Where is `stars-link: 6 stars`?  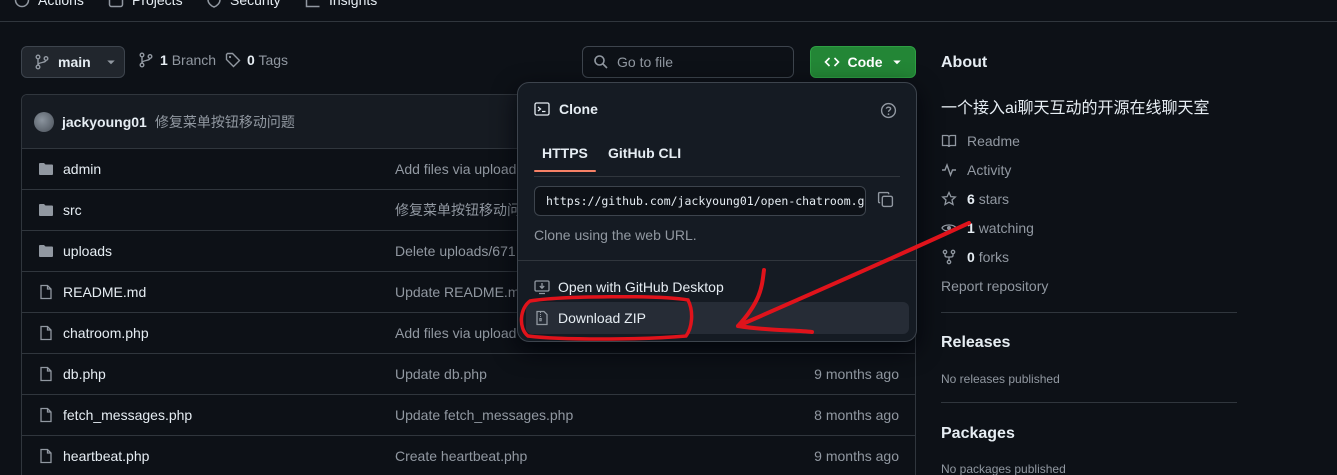 stars-link: 6 stars is located at coordinates (975, 199).